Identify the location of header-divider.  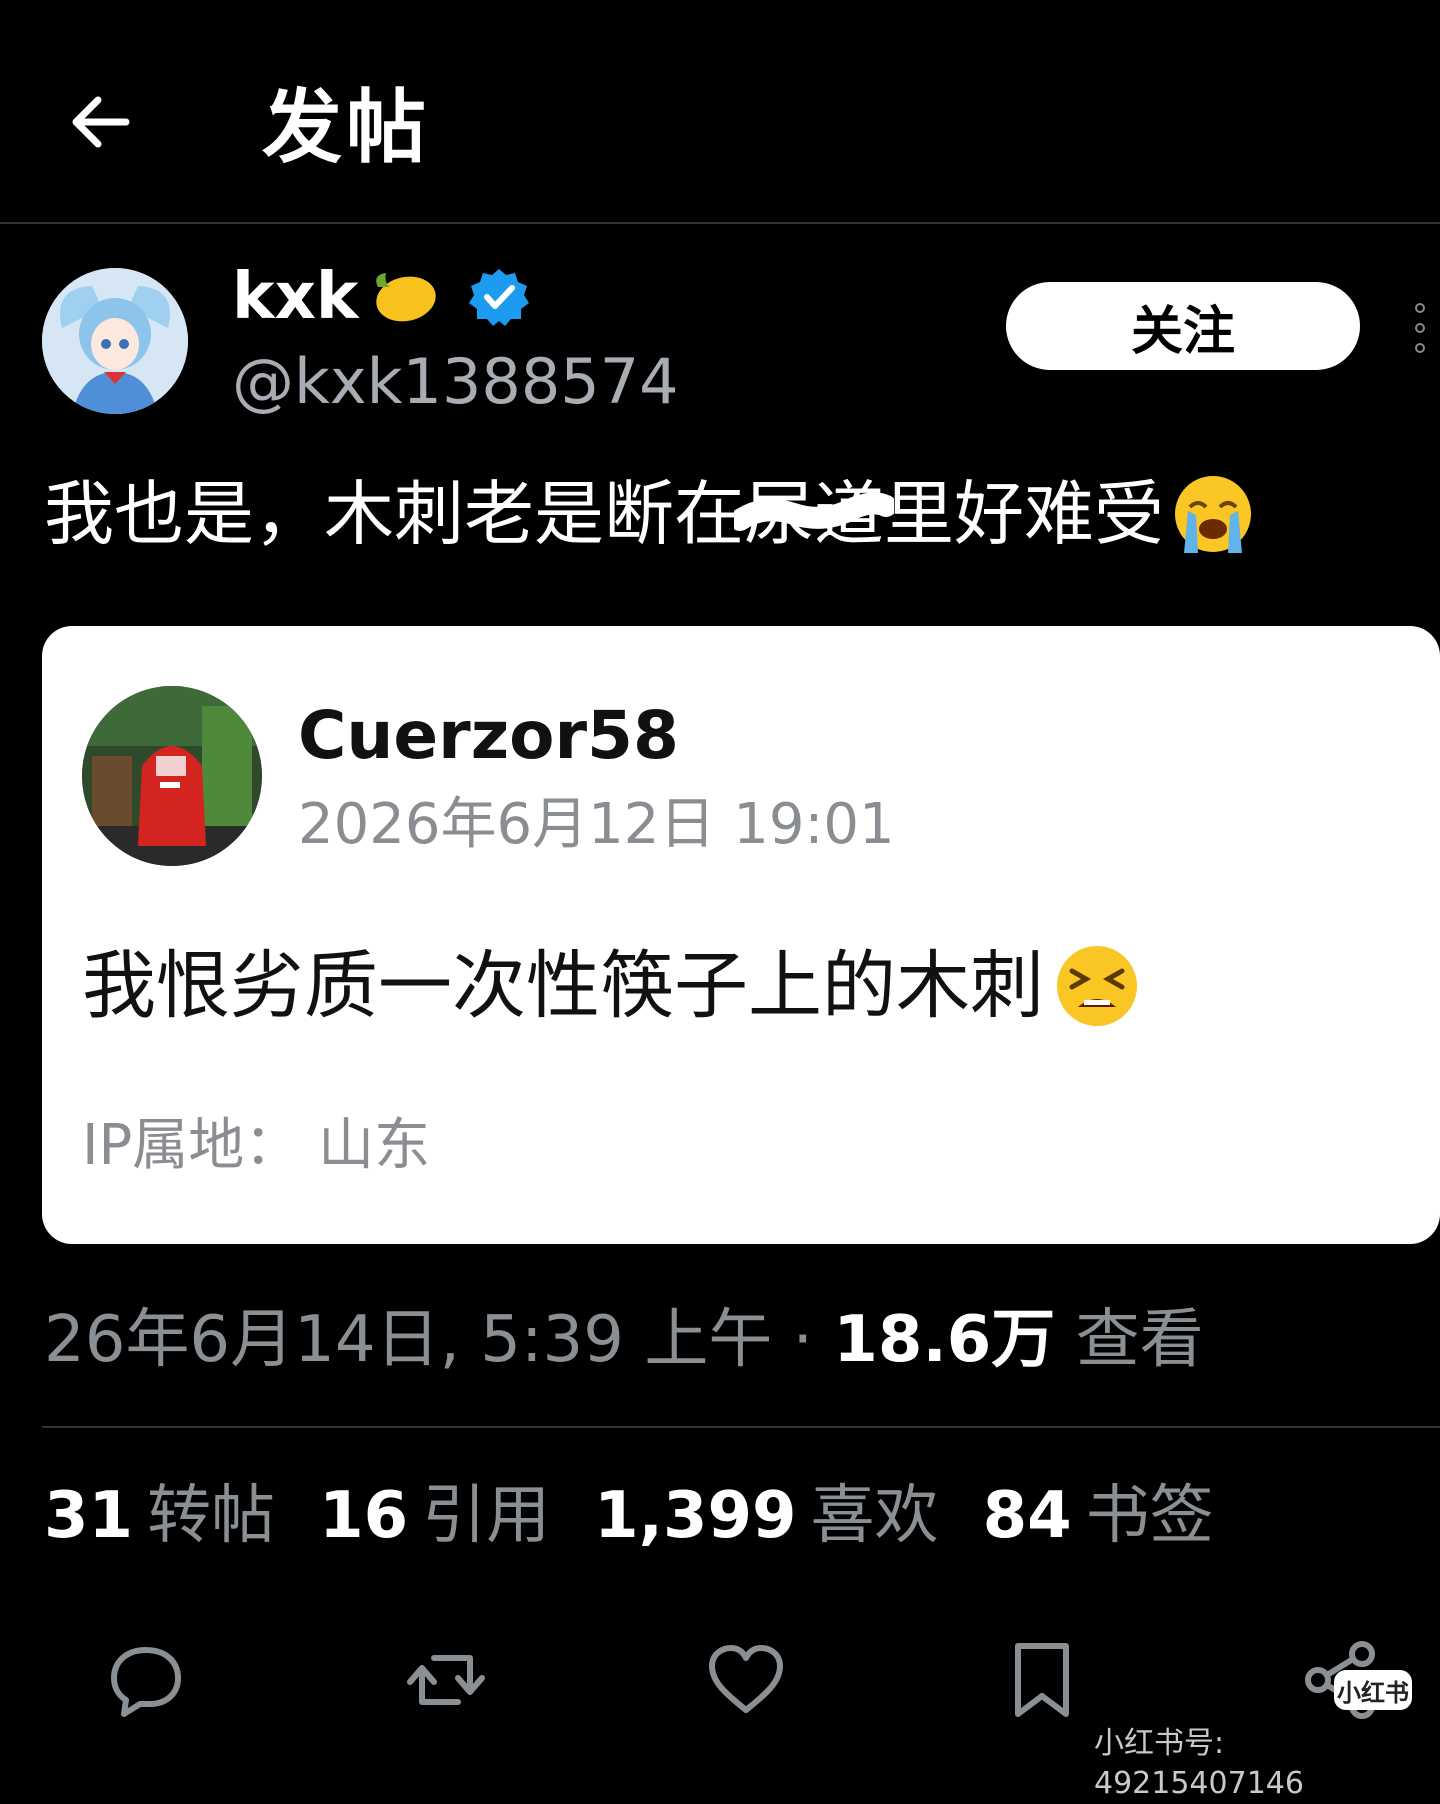
(720, 223).